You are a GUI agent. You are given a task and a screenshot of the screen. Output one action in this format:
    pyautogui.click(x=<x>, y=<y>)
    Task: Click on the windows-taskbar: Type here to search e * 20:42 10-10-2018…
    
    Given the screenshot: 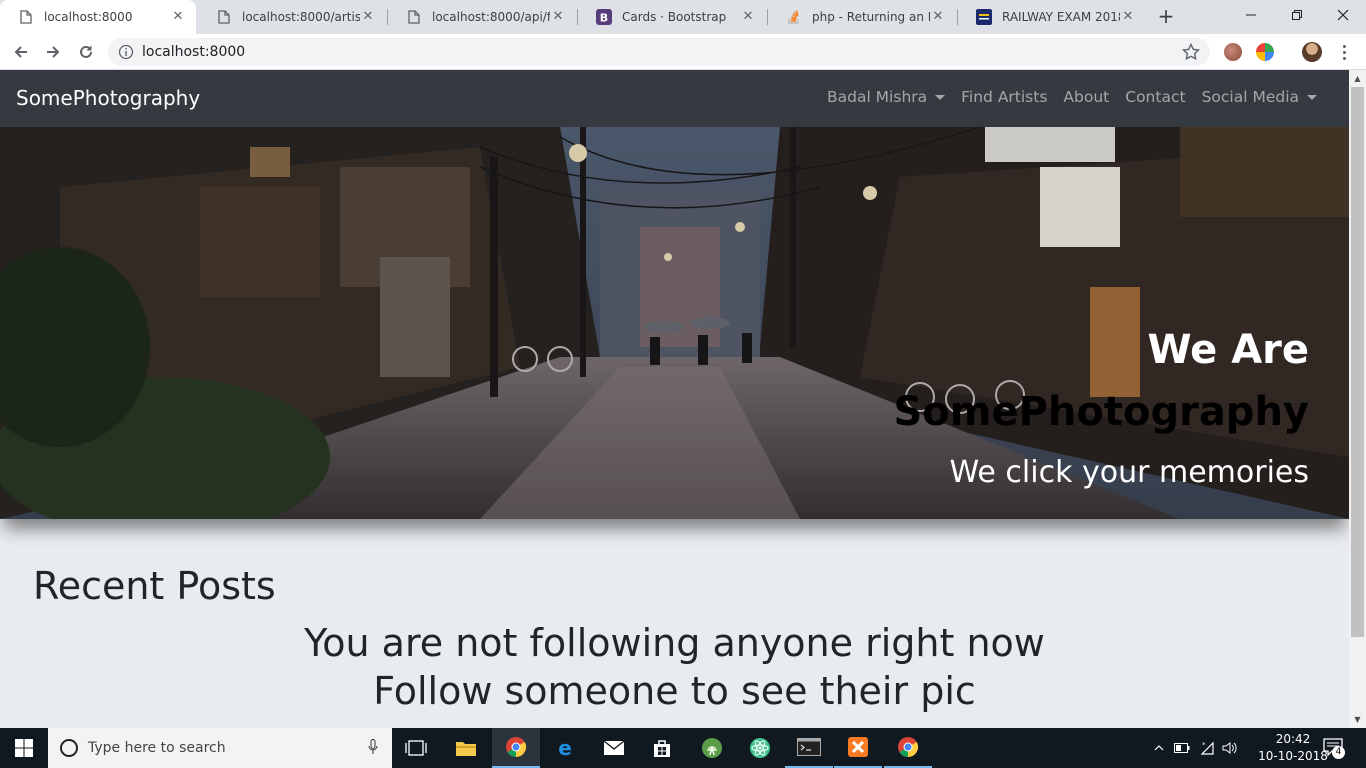 What is the action you would take?
    pyautogui.click(x=683, y=748)
    